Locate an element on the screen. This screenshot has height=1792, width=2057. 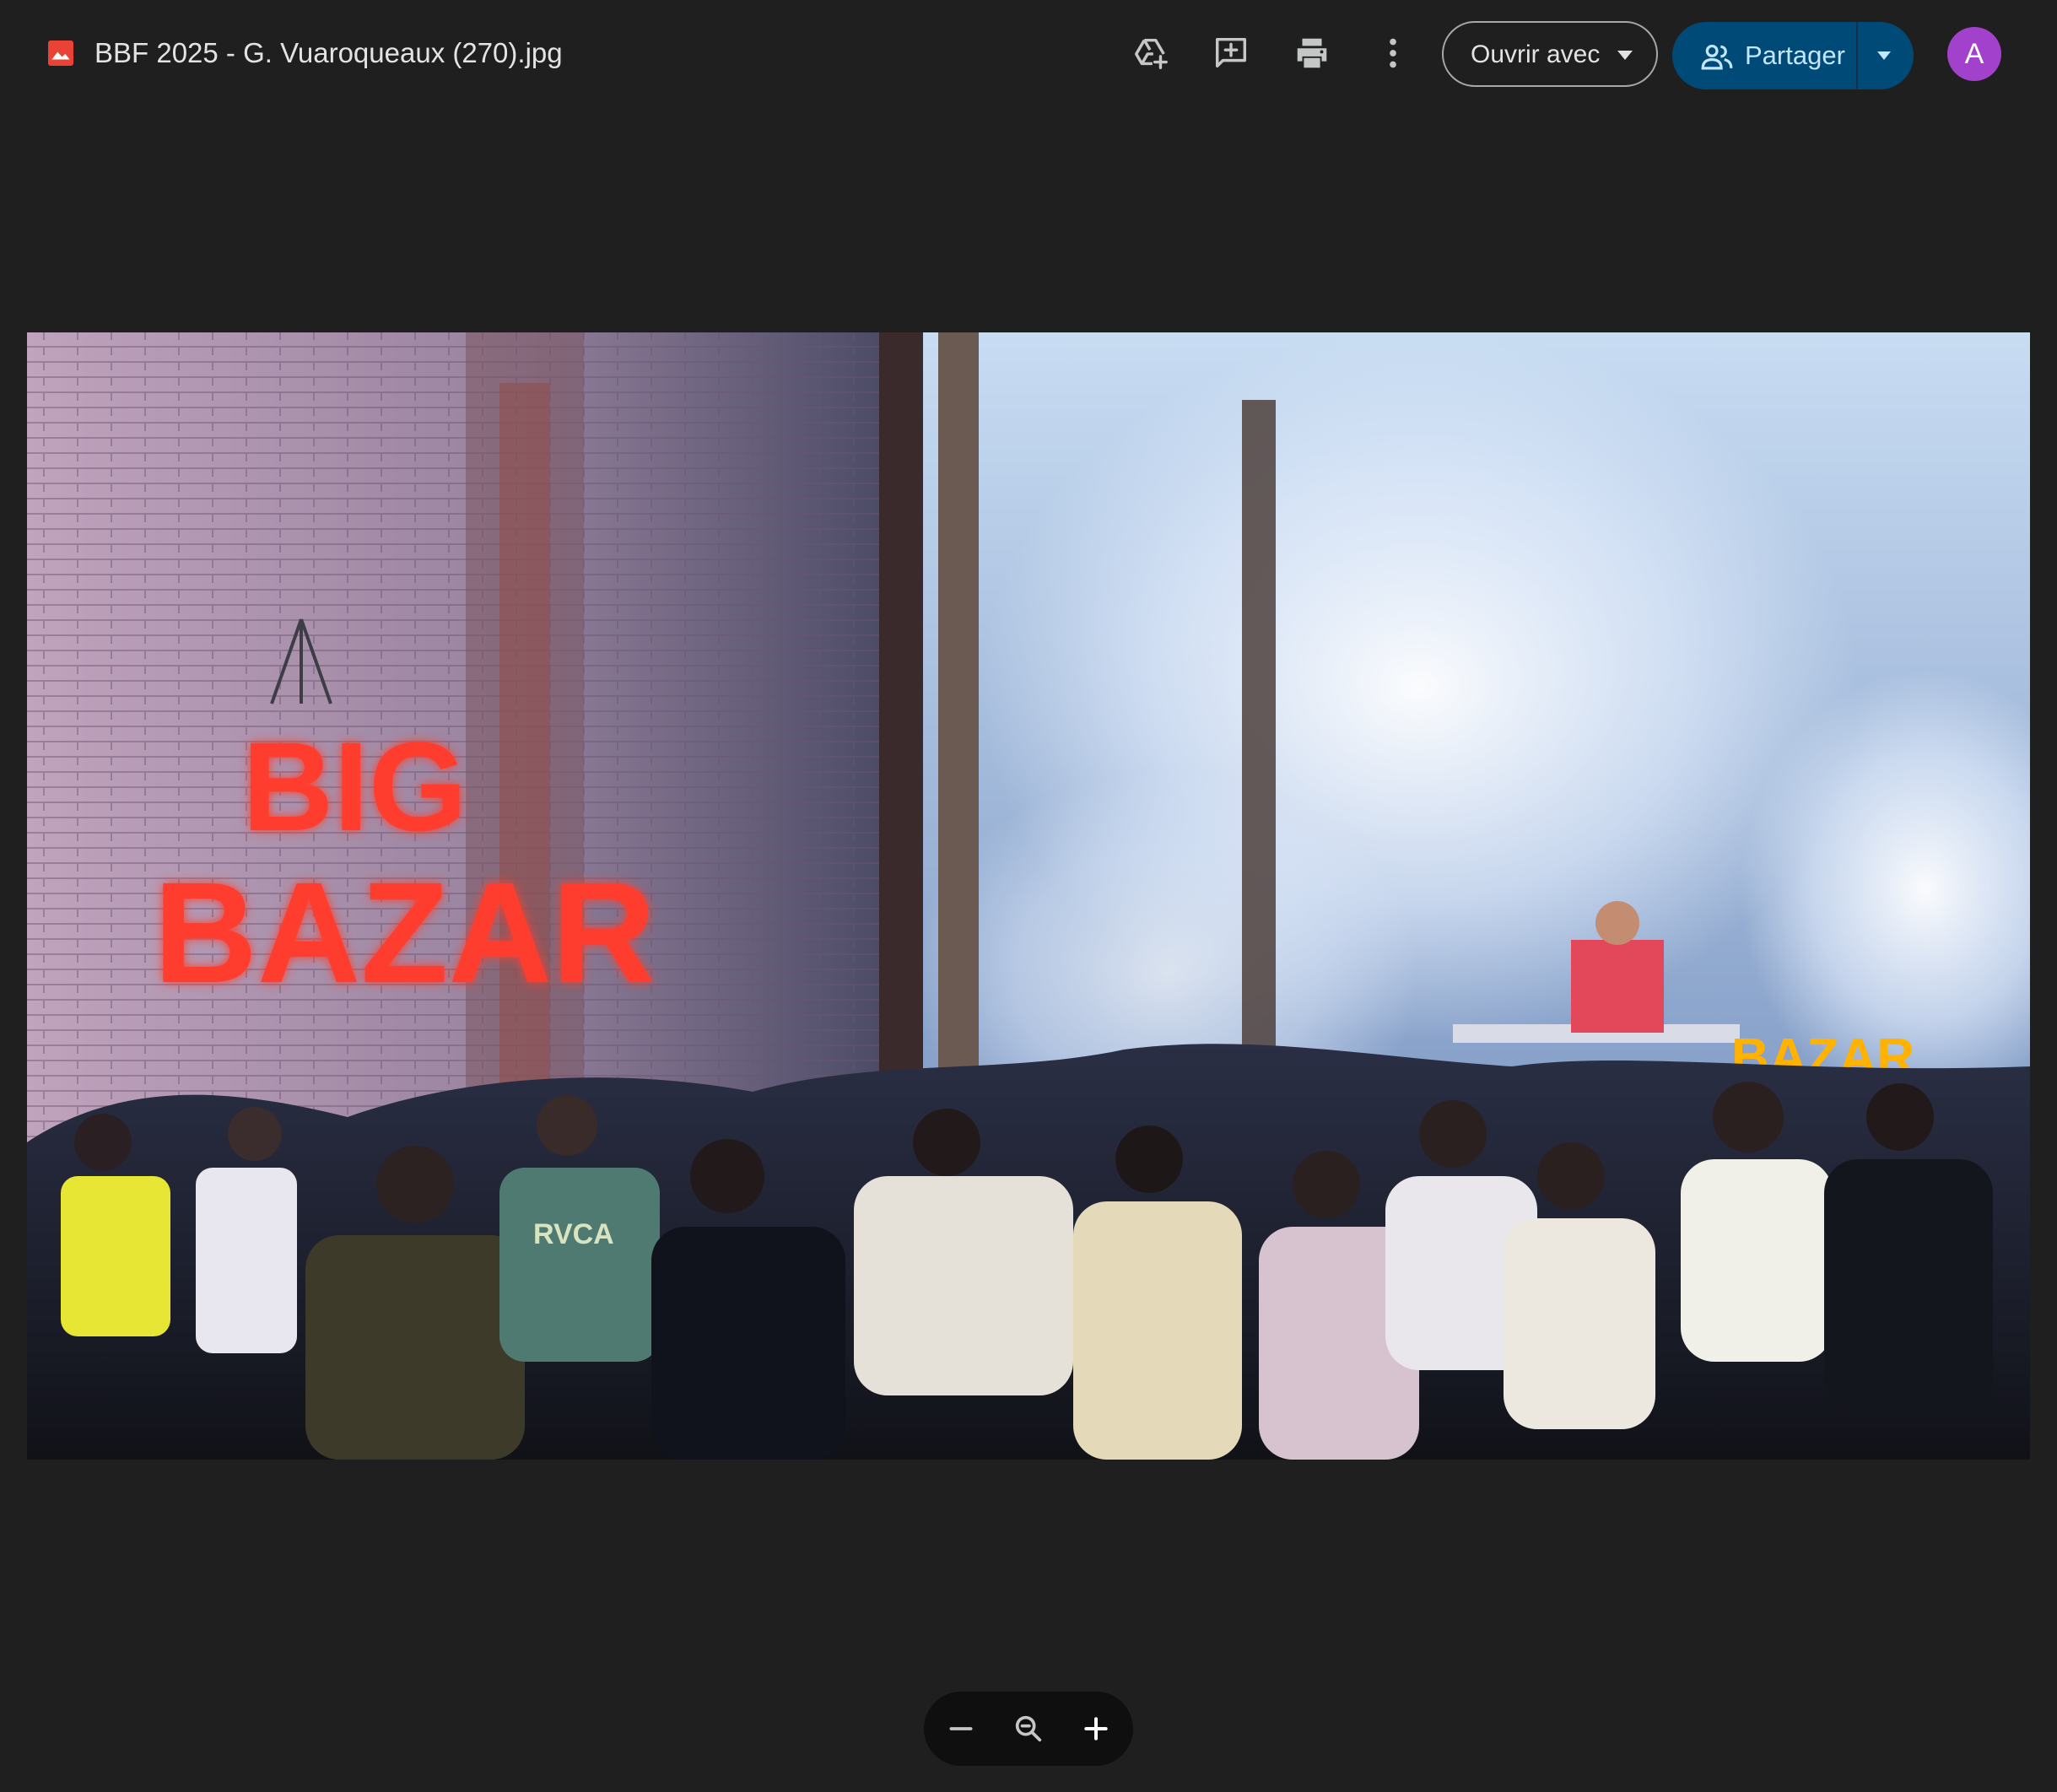
open-with-button: Ouvrir avec is located at coordinates (1550, 54).